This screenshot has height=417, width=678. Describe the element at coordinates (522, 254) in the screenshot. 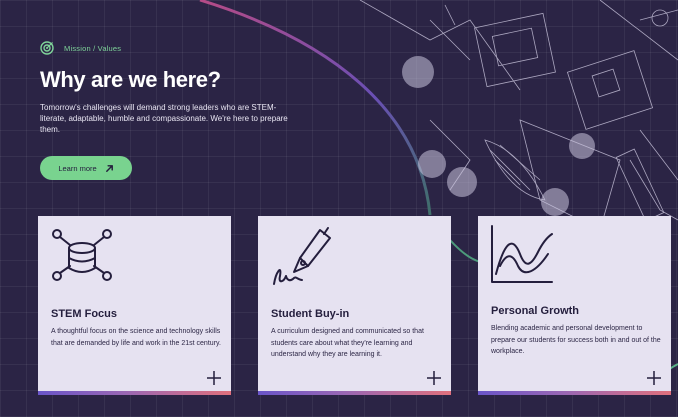

I see `wave-graph-icon` at that location.